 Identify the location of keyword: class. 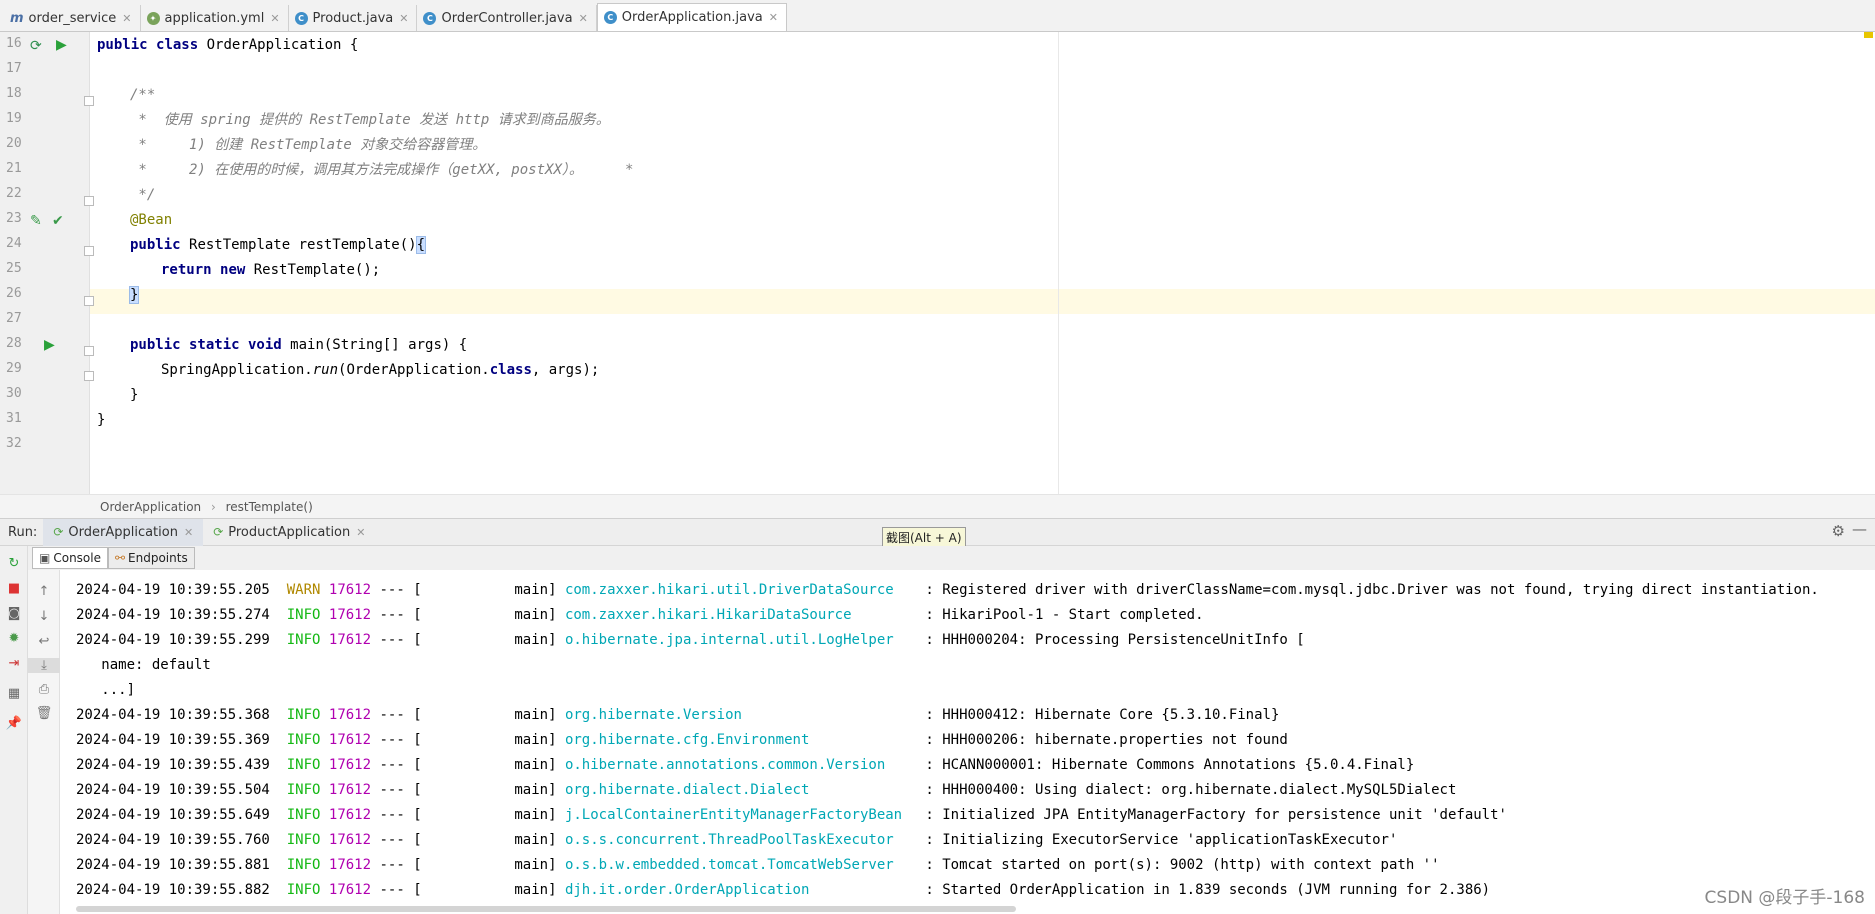
(510, 370).